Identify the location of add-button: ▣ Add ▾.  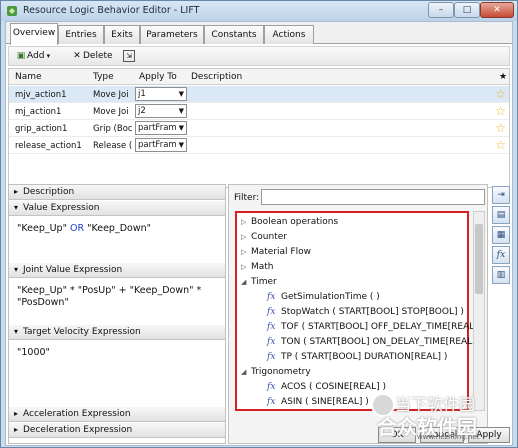
(32, 56).